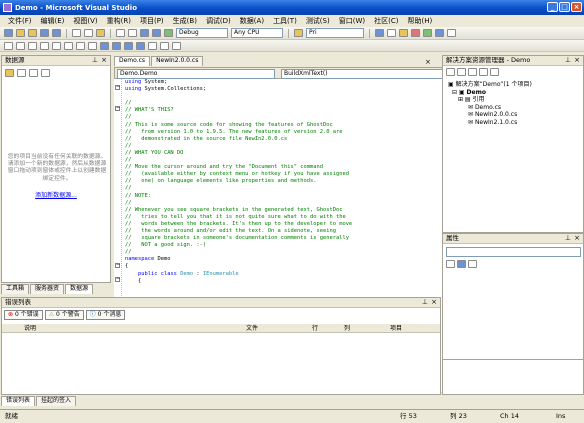 The height and width of the screenshot is (423, 584). What do you see at coordinates (117, 265) in the screenshot?
I see `collapse-namespace-icon: −` at bounding box center [117, 265].